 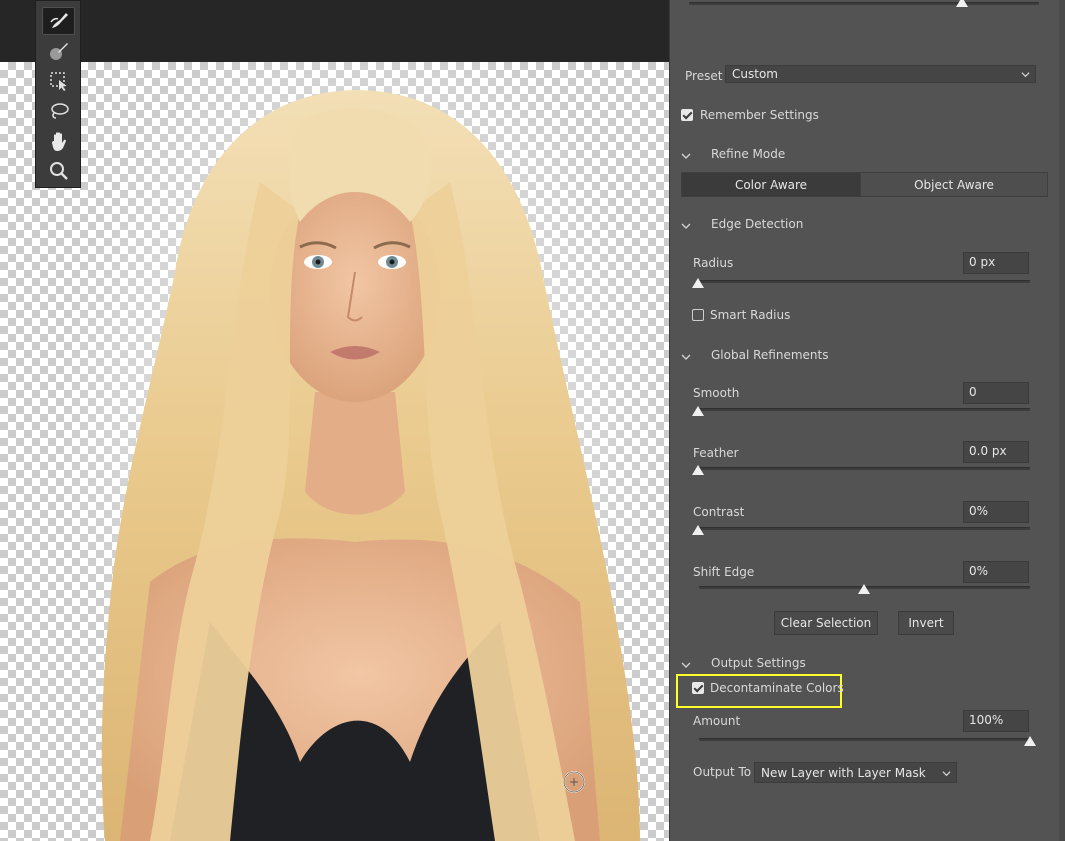 What do you see at coordinates (864, 3) in the screenshot?
I see `top-slider-track` at bounding box center [864, 3].